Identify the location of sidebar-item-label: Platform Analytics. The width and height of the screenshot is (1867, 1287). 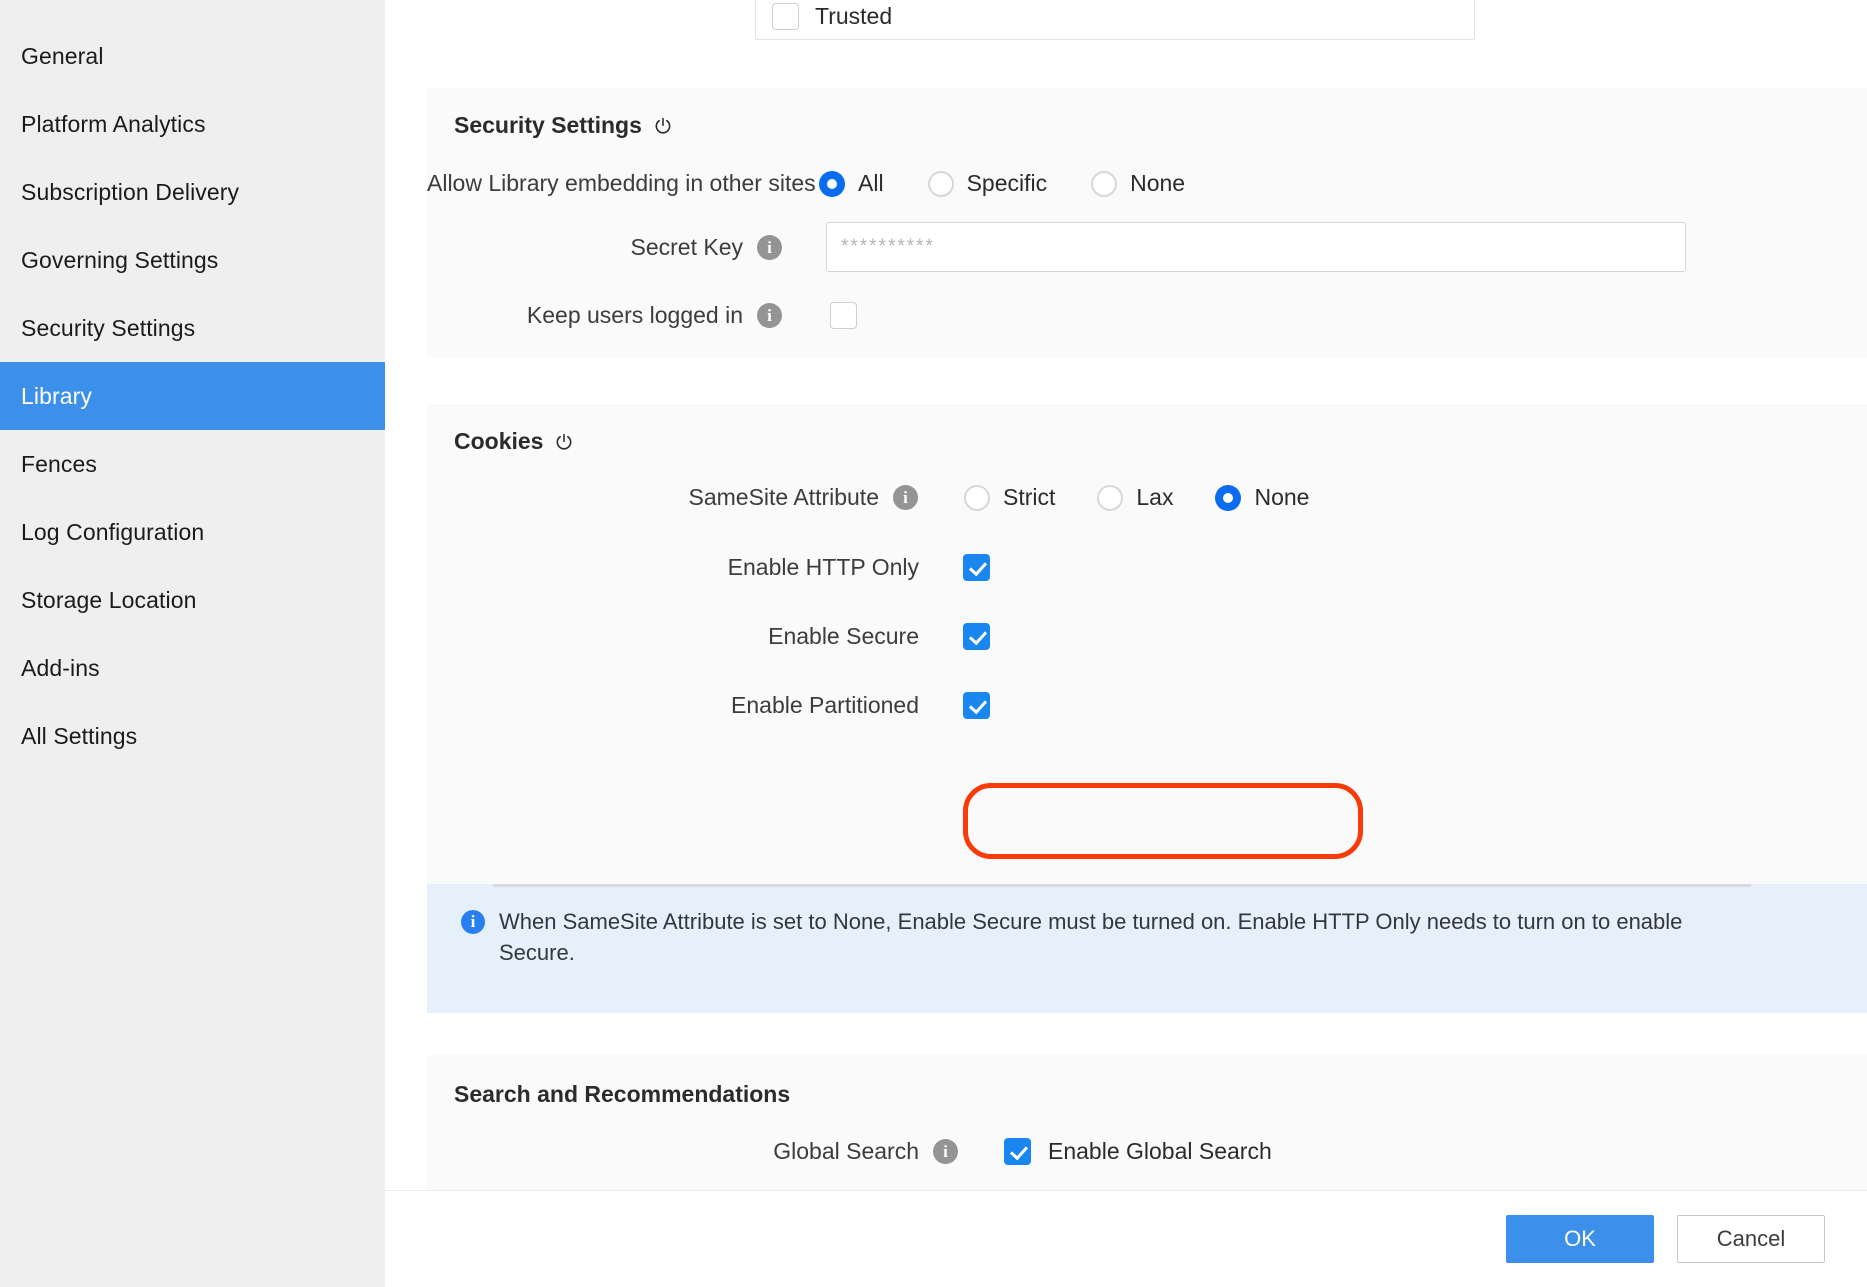
(113, 123).